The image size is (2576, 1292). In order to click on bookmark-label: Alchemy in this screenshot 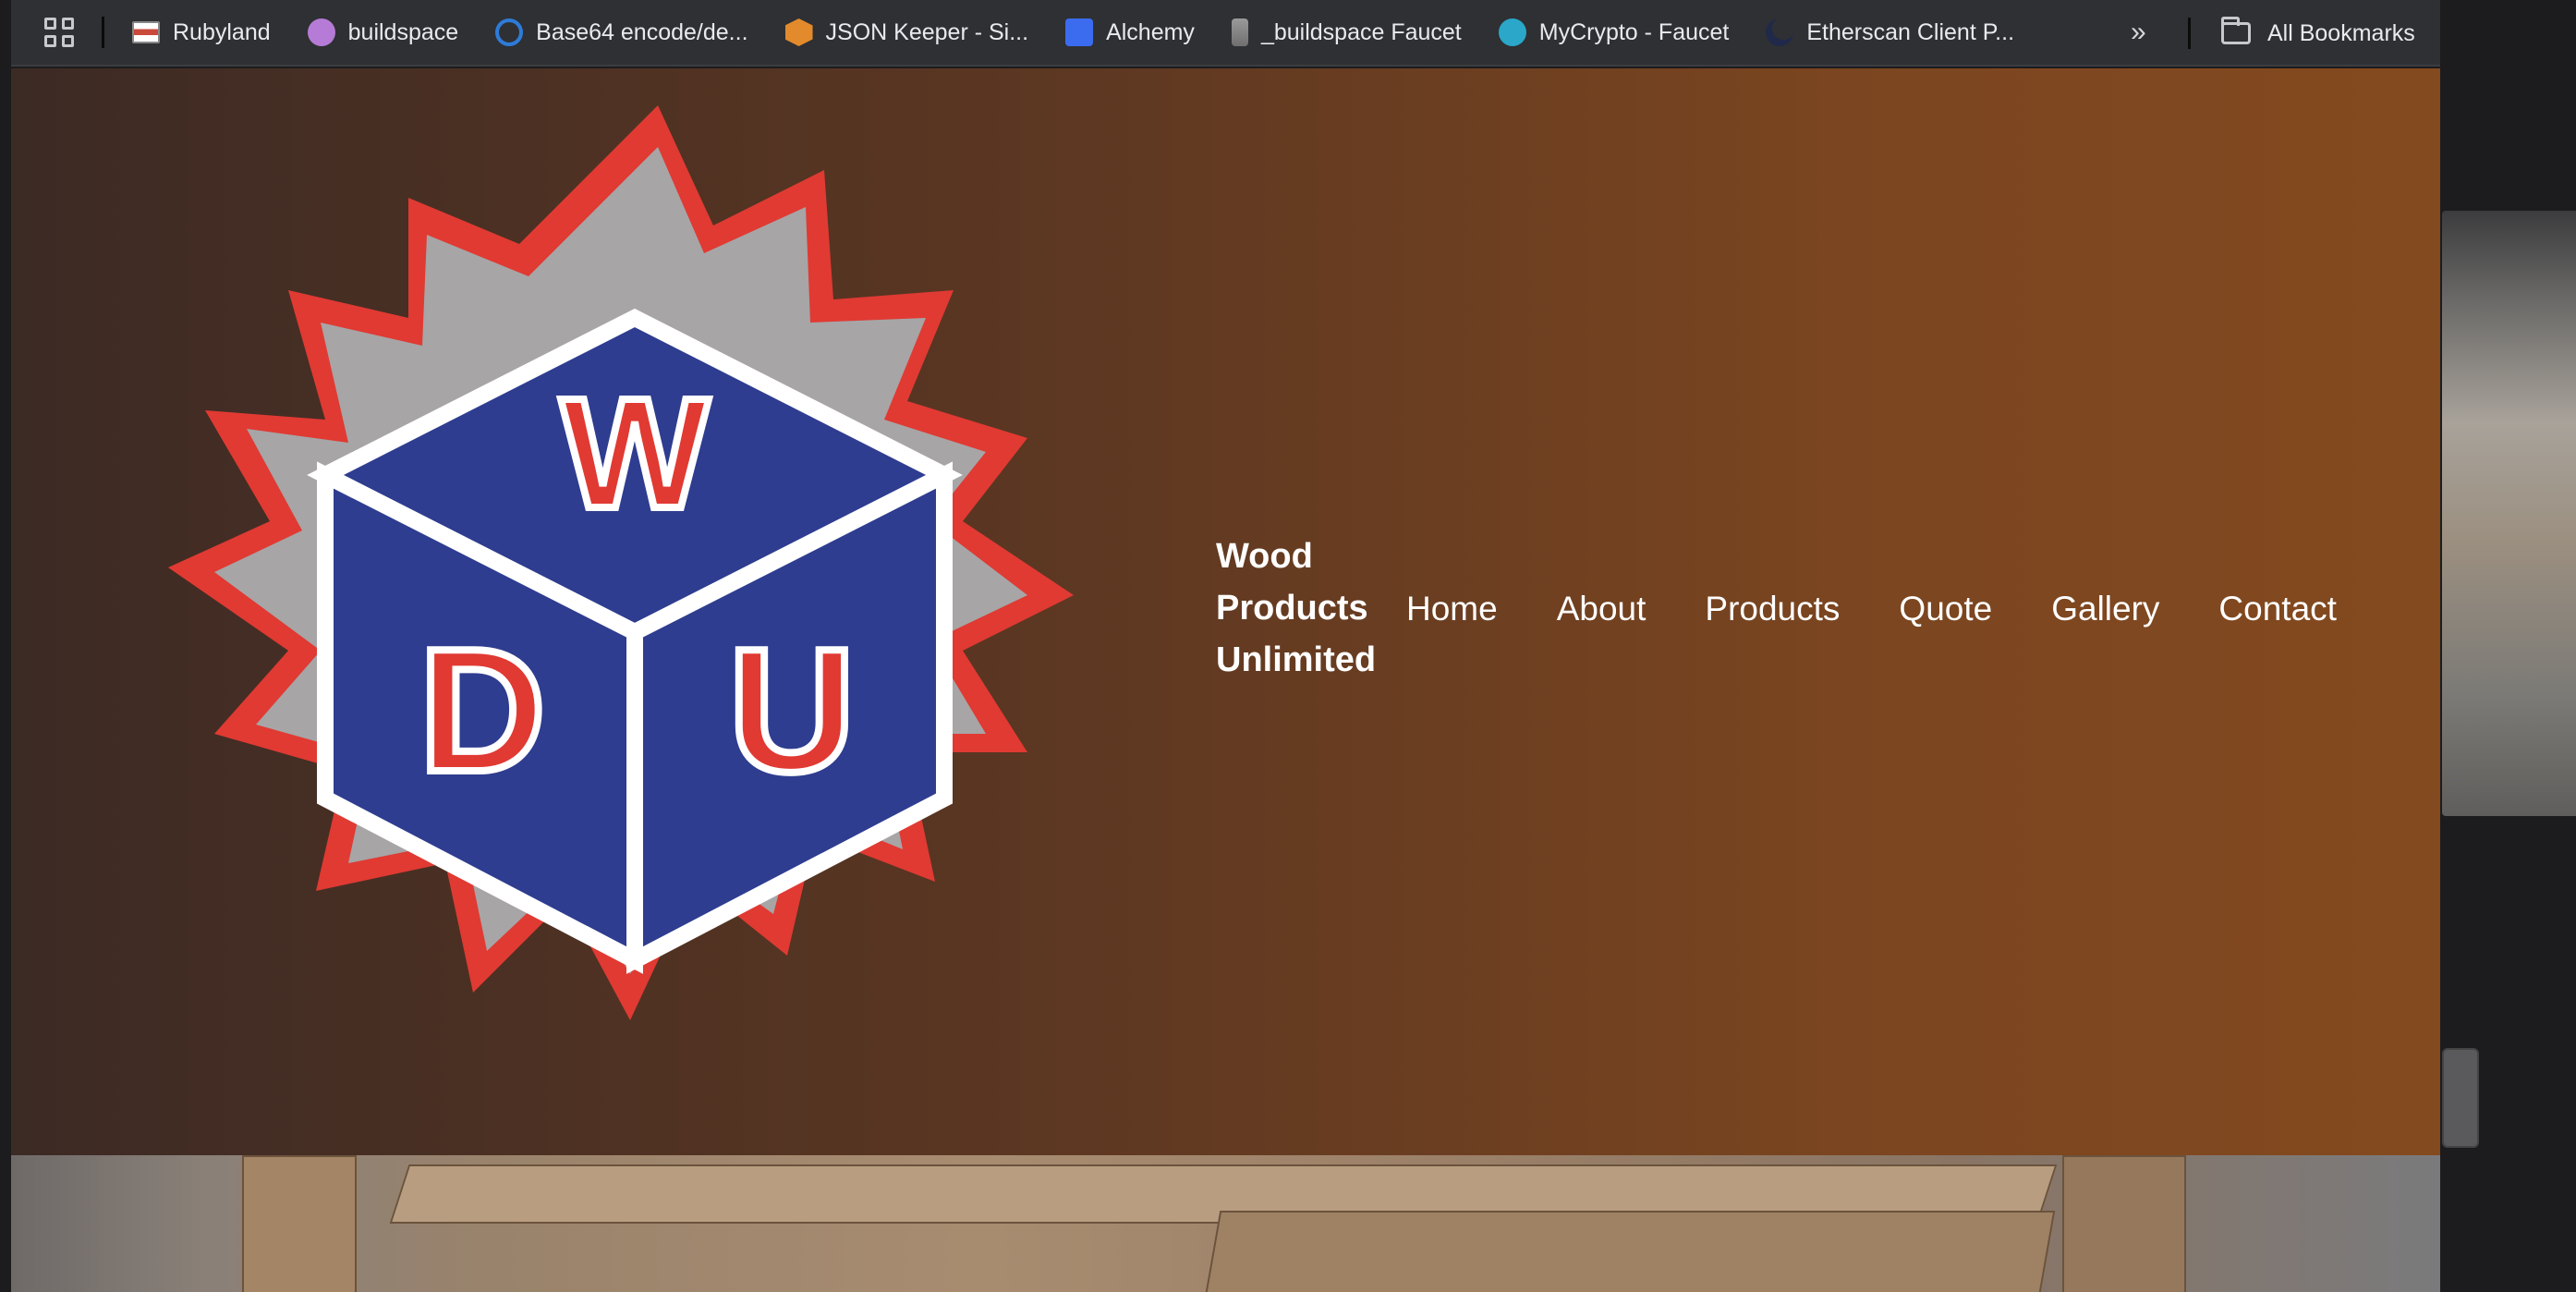, I will do `click(1150, 31)`.